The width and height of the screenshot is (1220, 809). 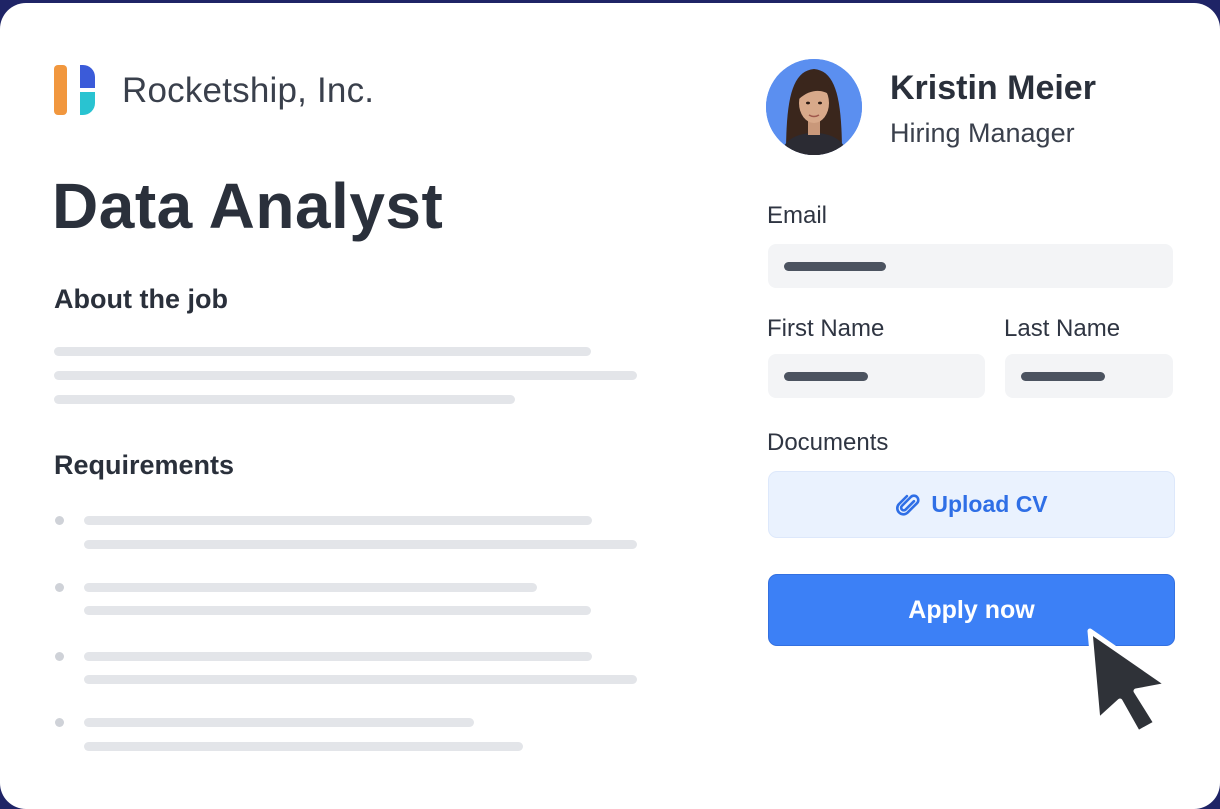 I want to click on rocketship-logo, so click(x=74, y=90).